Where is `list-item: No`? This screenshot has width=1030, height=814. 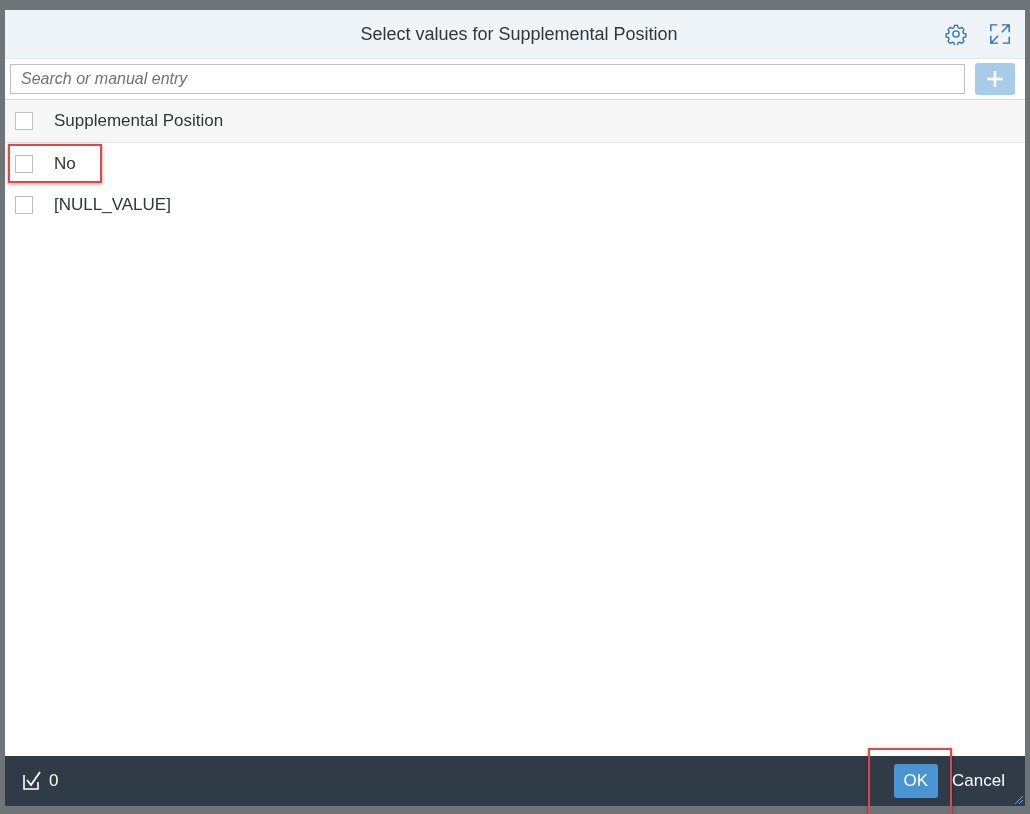 list-item: No is located at coordinates (65, 163).